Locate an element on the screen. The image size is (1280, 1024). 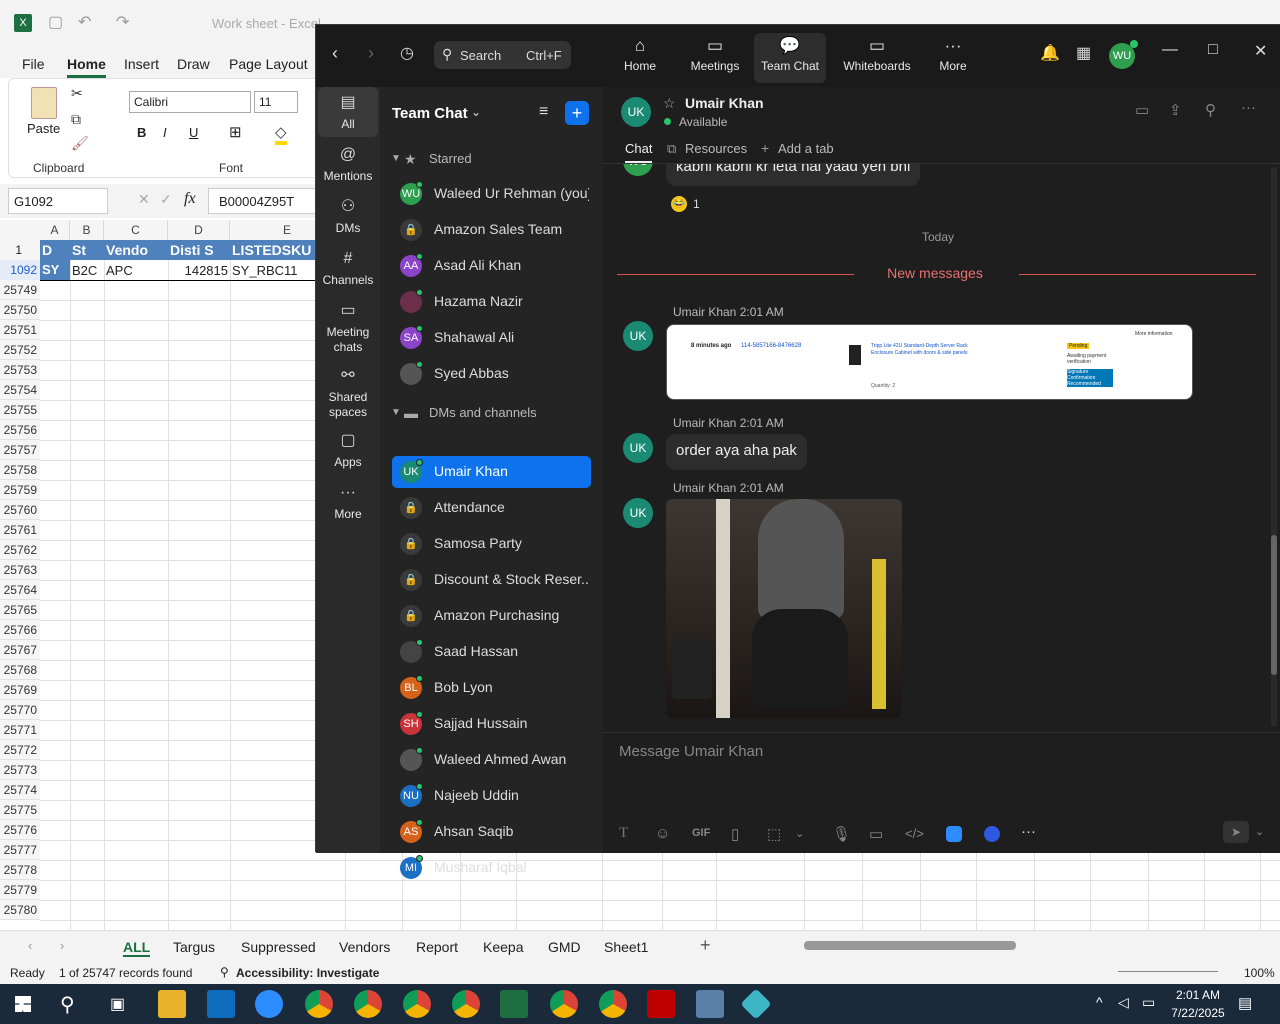
screenshot-dropdown-icon: ⌄ is located at coordinates (799, 833).